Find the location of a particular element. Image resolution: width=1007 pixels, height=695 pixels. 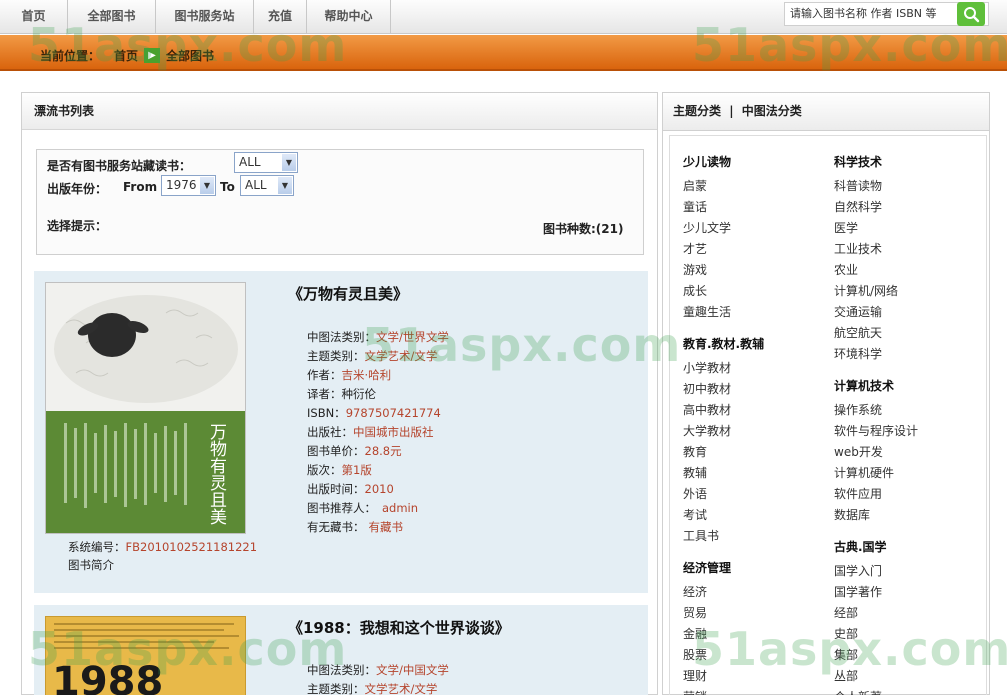

category-link: 教辅 is located at coordinates (695, 472).